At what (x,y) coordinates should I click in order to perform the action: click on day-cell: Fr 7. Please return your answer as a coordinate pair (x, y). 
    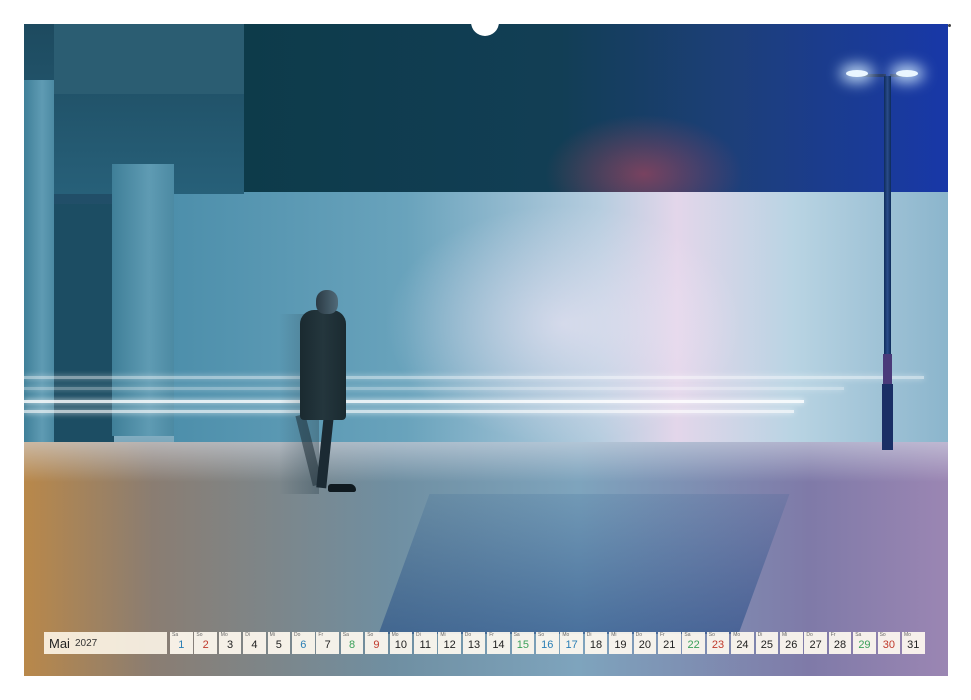
    Looking at the image, I should click on (327, 643).